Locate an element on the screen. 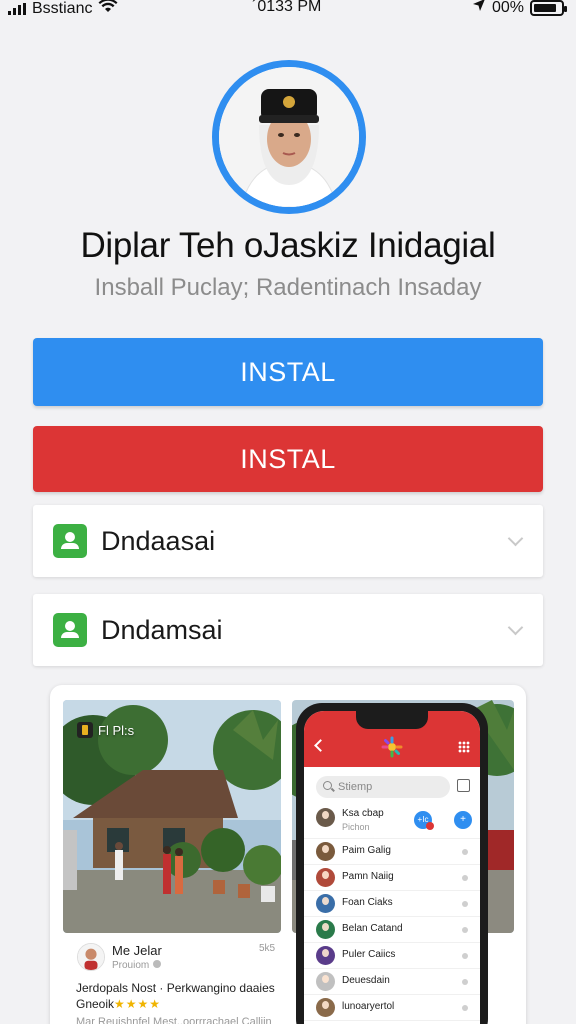  post-time: 5k5 is located at coordinates (267, 948).